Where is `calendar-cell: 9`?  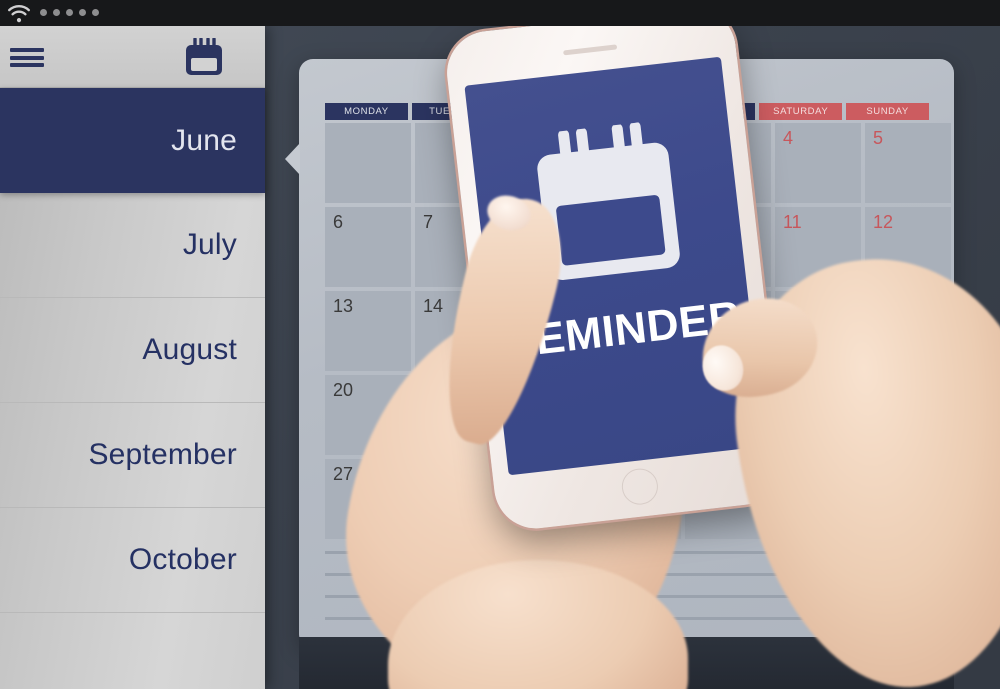
calendar-cell: 9 is located at coordinates (638, 247).